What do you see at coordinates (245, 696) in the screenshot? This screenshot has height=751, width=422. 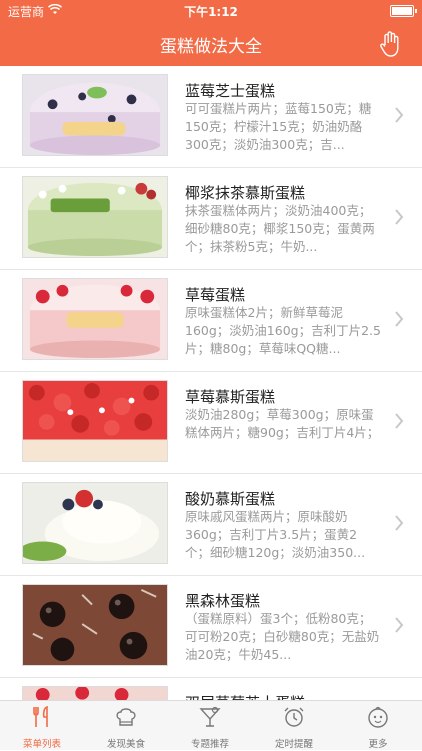 I see `recipe-name: 双层草莓芝士蛋糕` at bounding box center [245, 696].